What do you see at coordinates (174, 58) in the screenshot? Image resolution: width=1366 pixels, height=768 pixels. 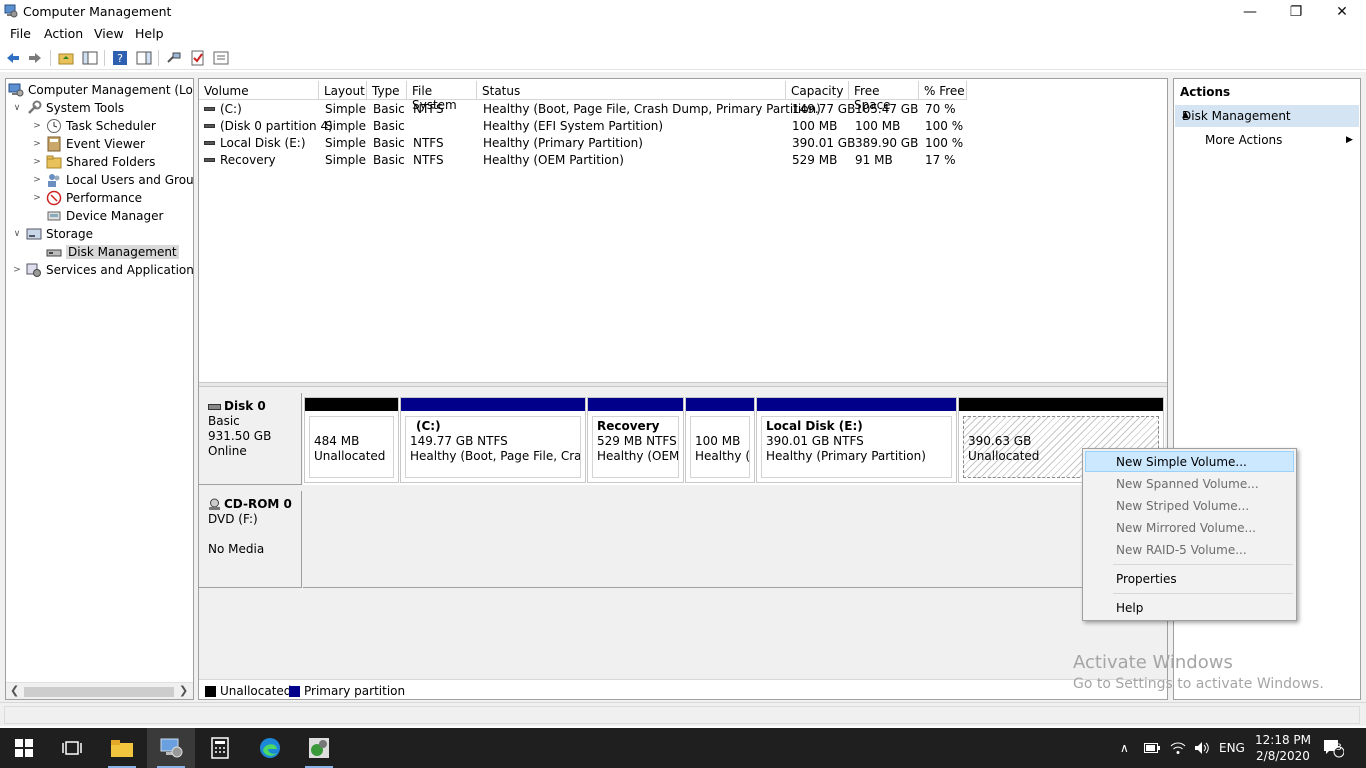 I see `connect-icon` at bounding box center [174, 58].